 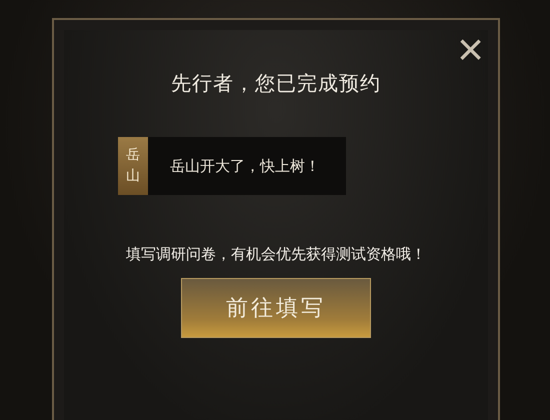 I want to click on close-button: ×, so click(x=470, y=49).